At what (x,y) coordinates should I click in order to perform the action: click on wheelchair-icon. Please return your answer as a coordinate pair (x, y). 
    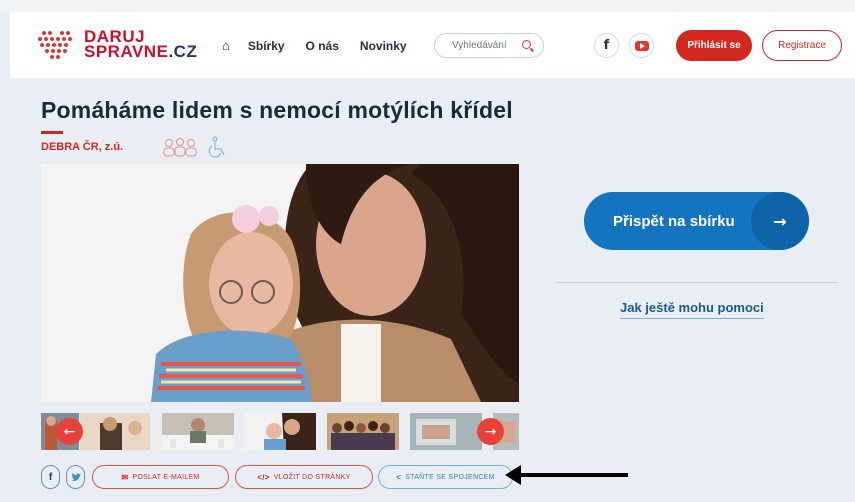
    Looking at the image, I should click on (216, 147).